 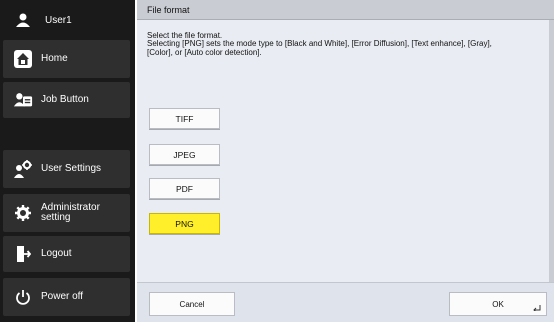 I want to click on ok-button: OK, so click(x=498, y=304).